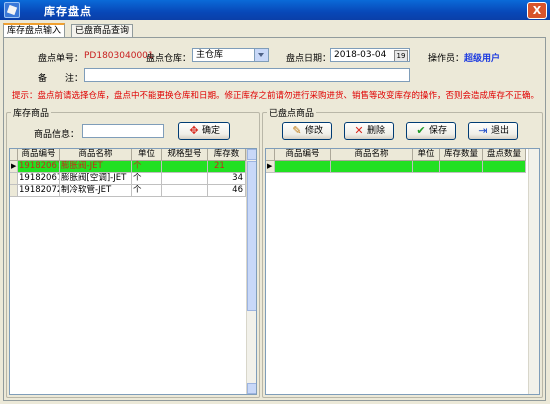 This screenshot has height=404, width=550. Describe the element at coordinates (275, 10) in the screenshot. I see `title-bar: 库存盘点 X` at that location.